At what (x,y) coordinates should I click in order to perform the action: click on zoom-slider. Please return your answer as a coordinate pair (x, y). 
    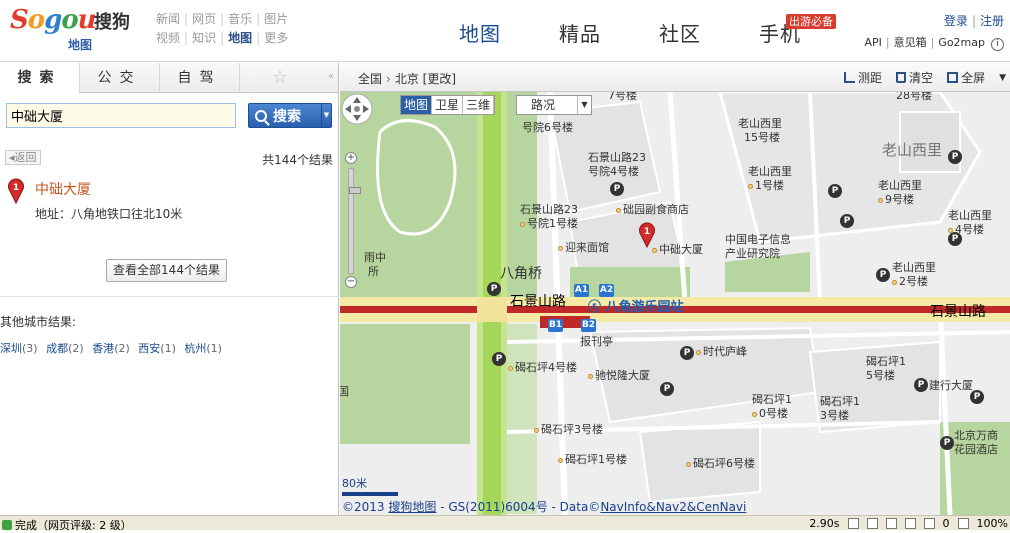
    Looking at the image, I should click on (354, 221).